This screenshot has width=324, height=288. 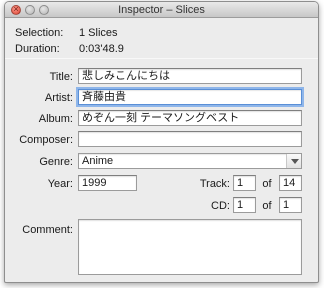 I want to click on year-field: 1999, so click(x=107, y=183).